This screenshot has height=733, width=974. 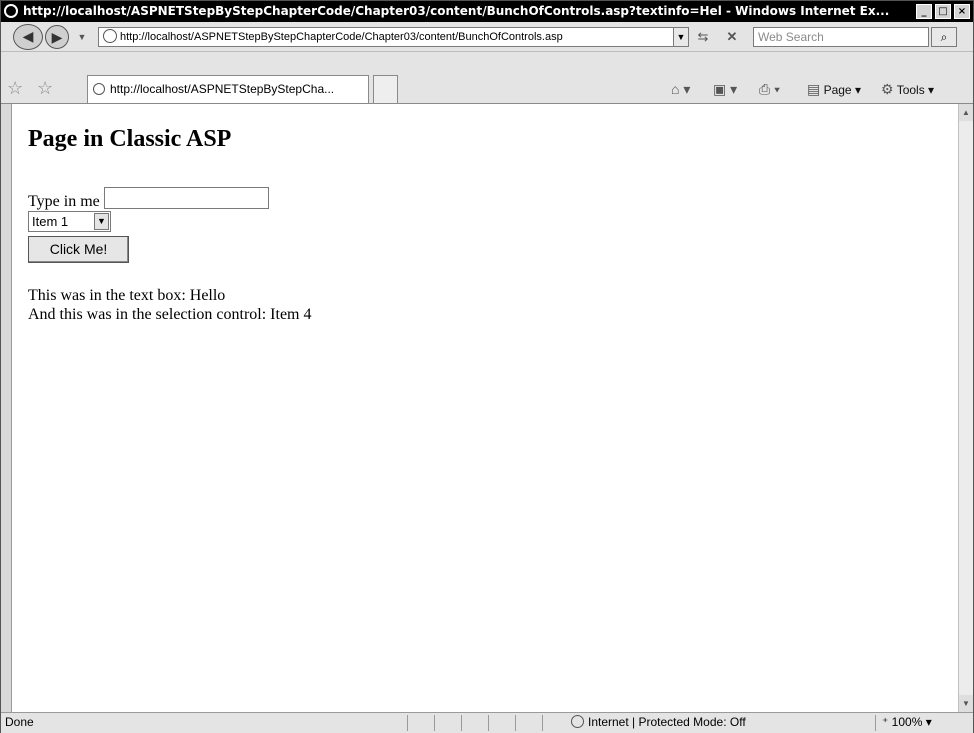 What do you see at coordinates (769, 89) in the screenshot?
I see `print-icon: ⎙ ▾` at bounding box center [769, 89].